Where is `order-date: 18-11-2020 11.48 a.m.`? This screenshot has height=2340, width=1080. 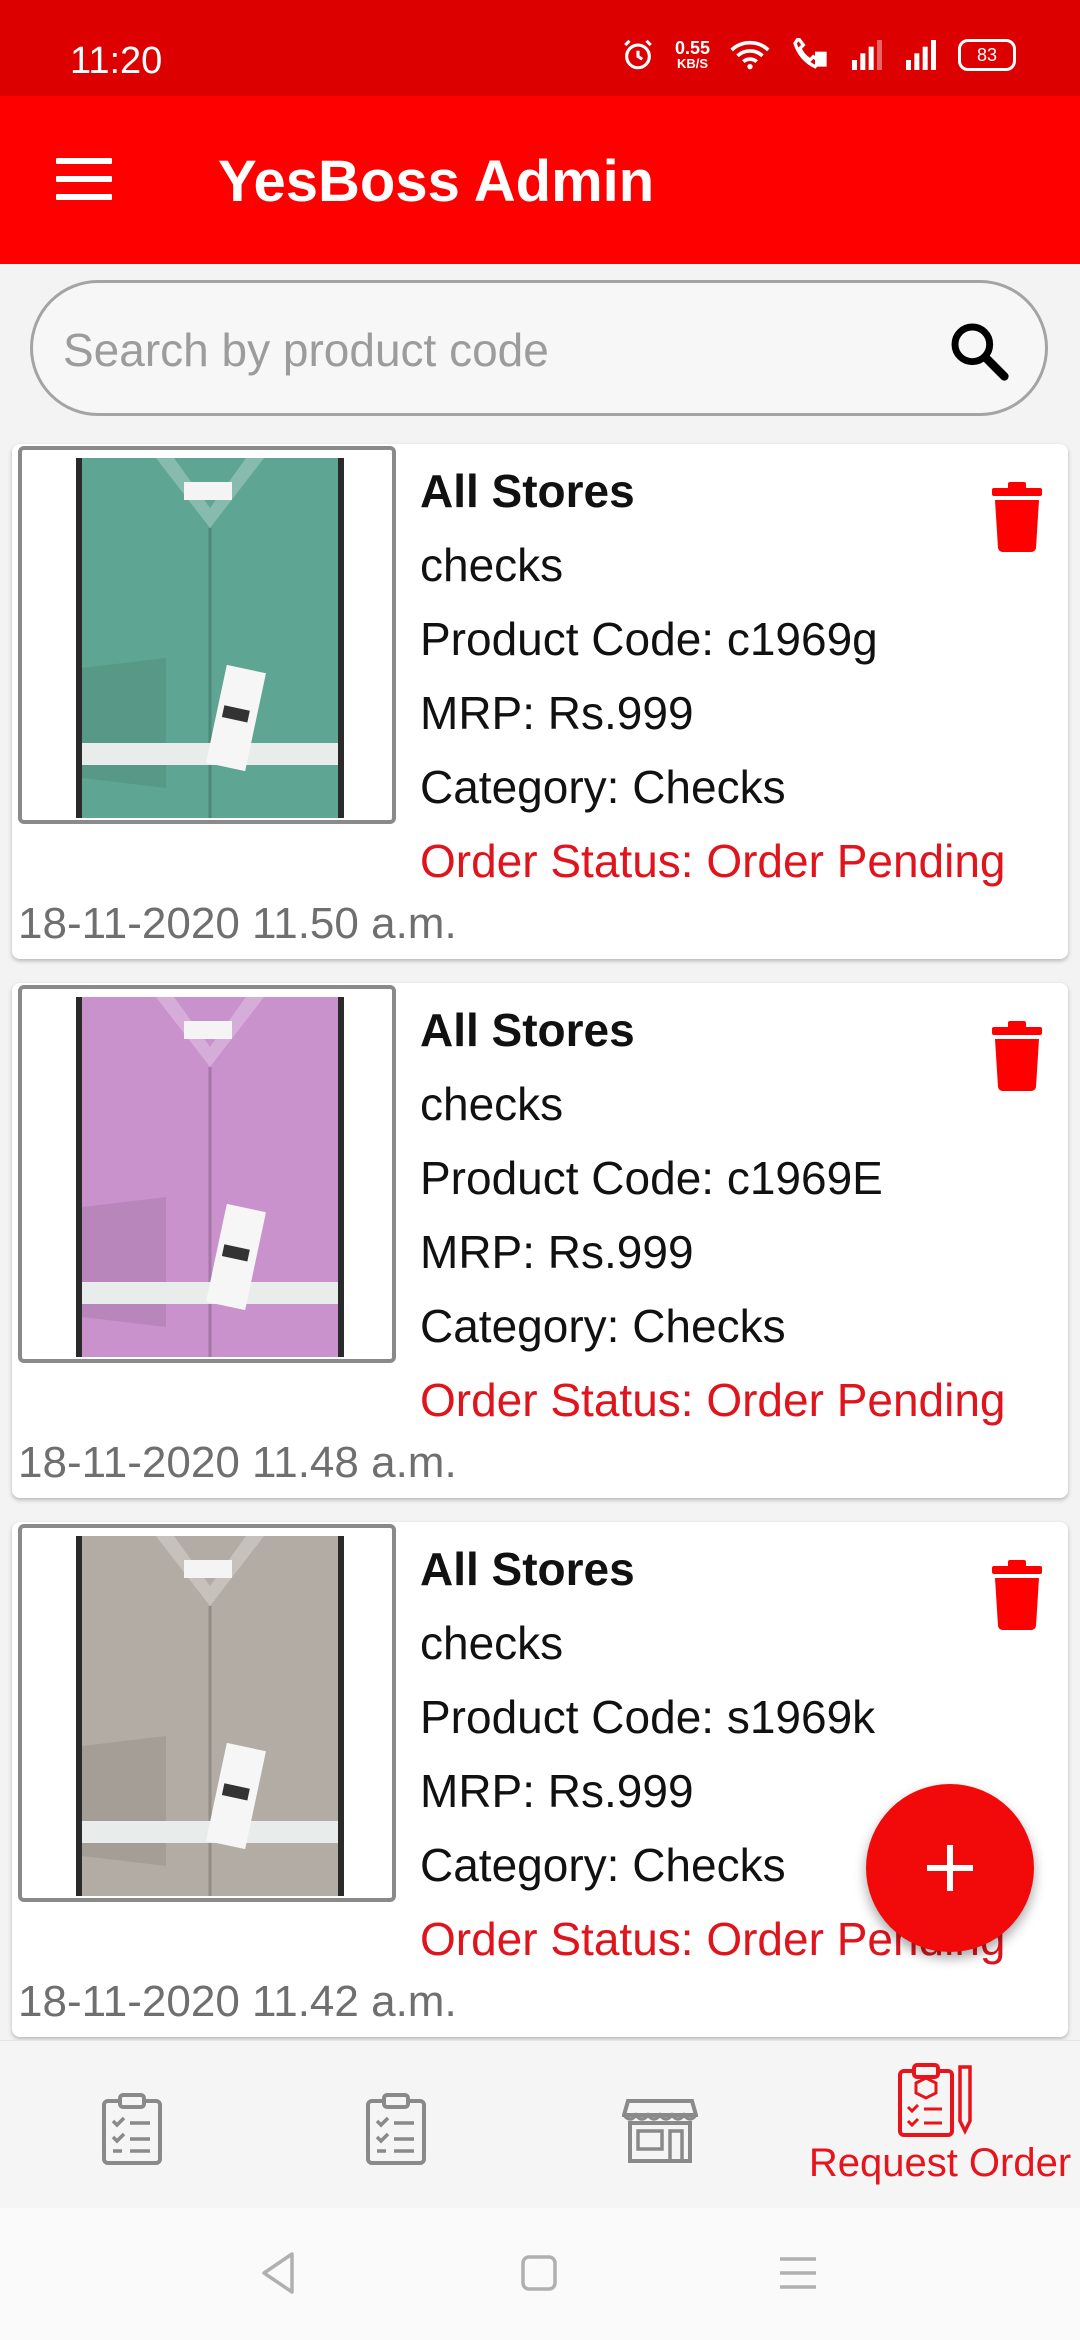 order-date: 18-11-2020 11.48 a.m. is located at coordinates (237, 1462).